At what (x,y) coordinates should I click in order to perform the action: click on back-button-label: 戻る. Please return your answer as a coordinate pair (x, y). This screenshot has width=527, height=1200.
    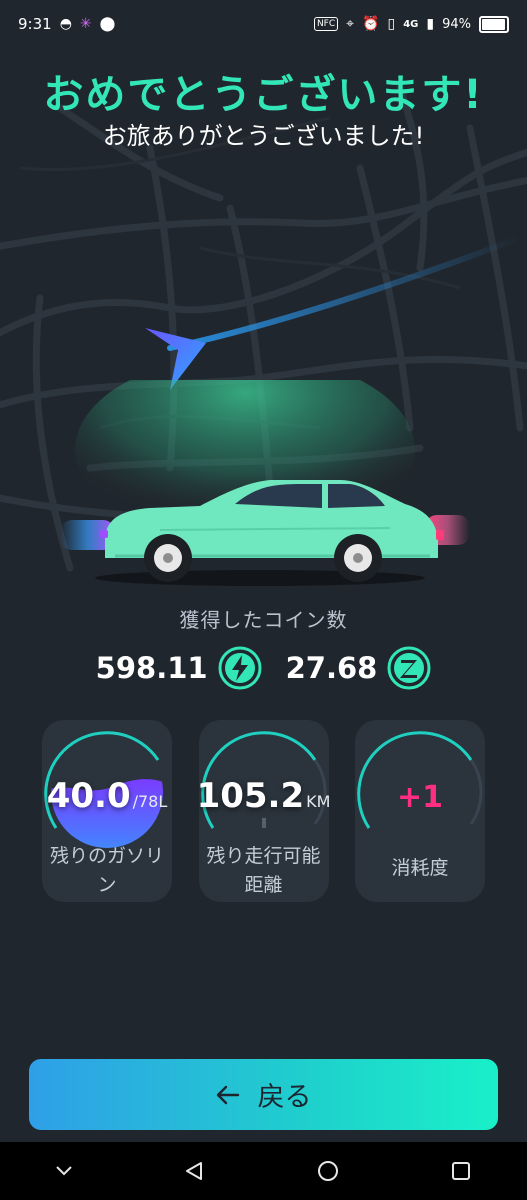
    Looking at the image, I should click on (284, 1097).